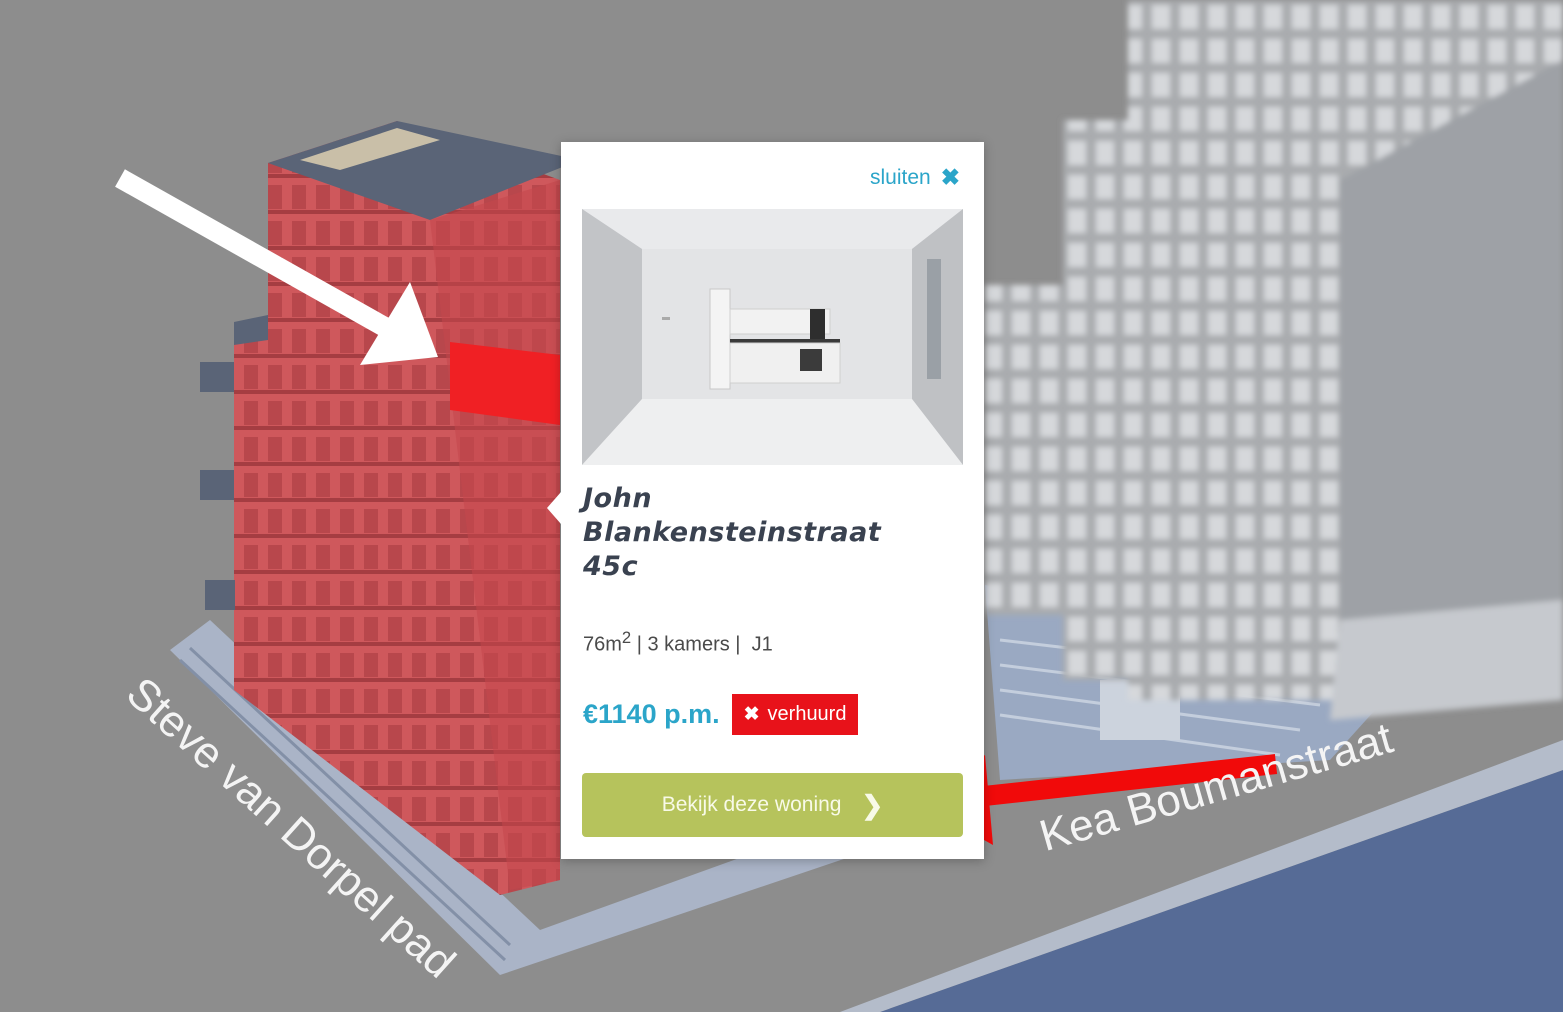 This screenshot has height=1012, width=1563. What do you see at coordinates (618, 498) in the screenshot?
I see `title-line-1: John` at bounding box center [618, 498].